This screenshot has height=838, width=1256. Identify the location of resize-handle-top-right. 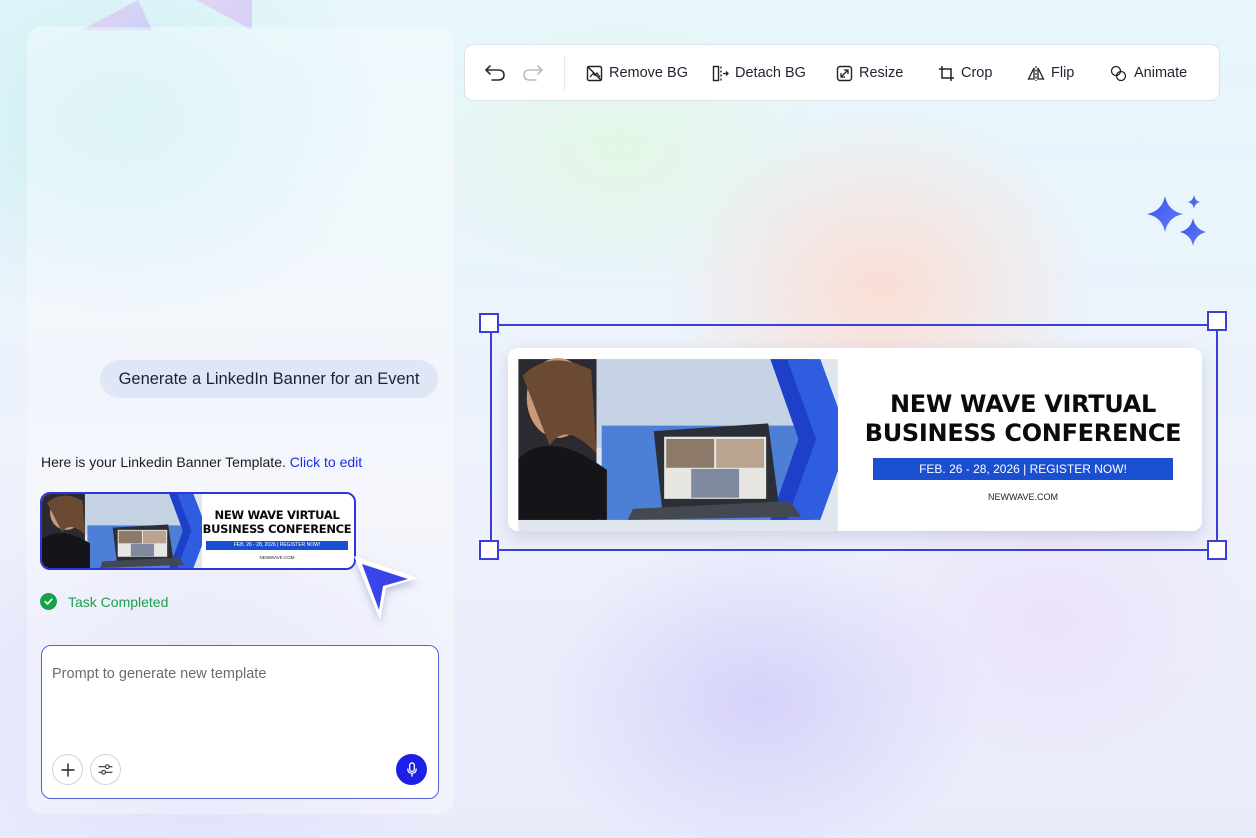
(1217, 321).